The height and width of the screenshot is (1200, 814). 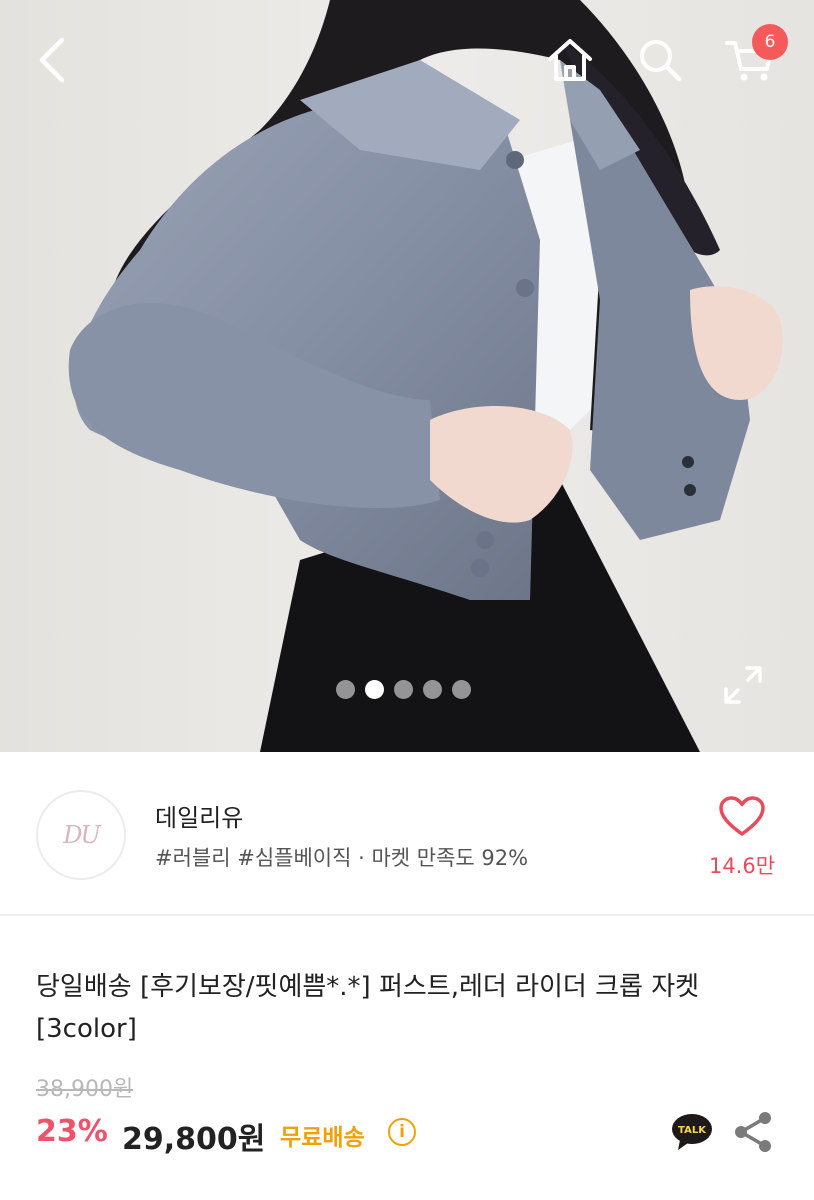 What do you see at coordinates (199, 815) in the screenshot?
I see `seller-name: 데일리유` at bounding box center [199, 815].